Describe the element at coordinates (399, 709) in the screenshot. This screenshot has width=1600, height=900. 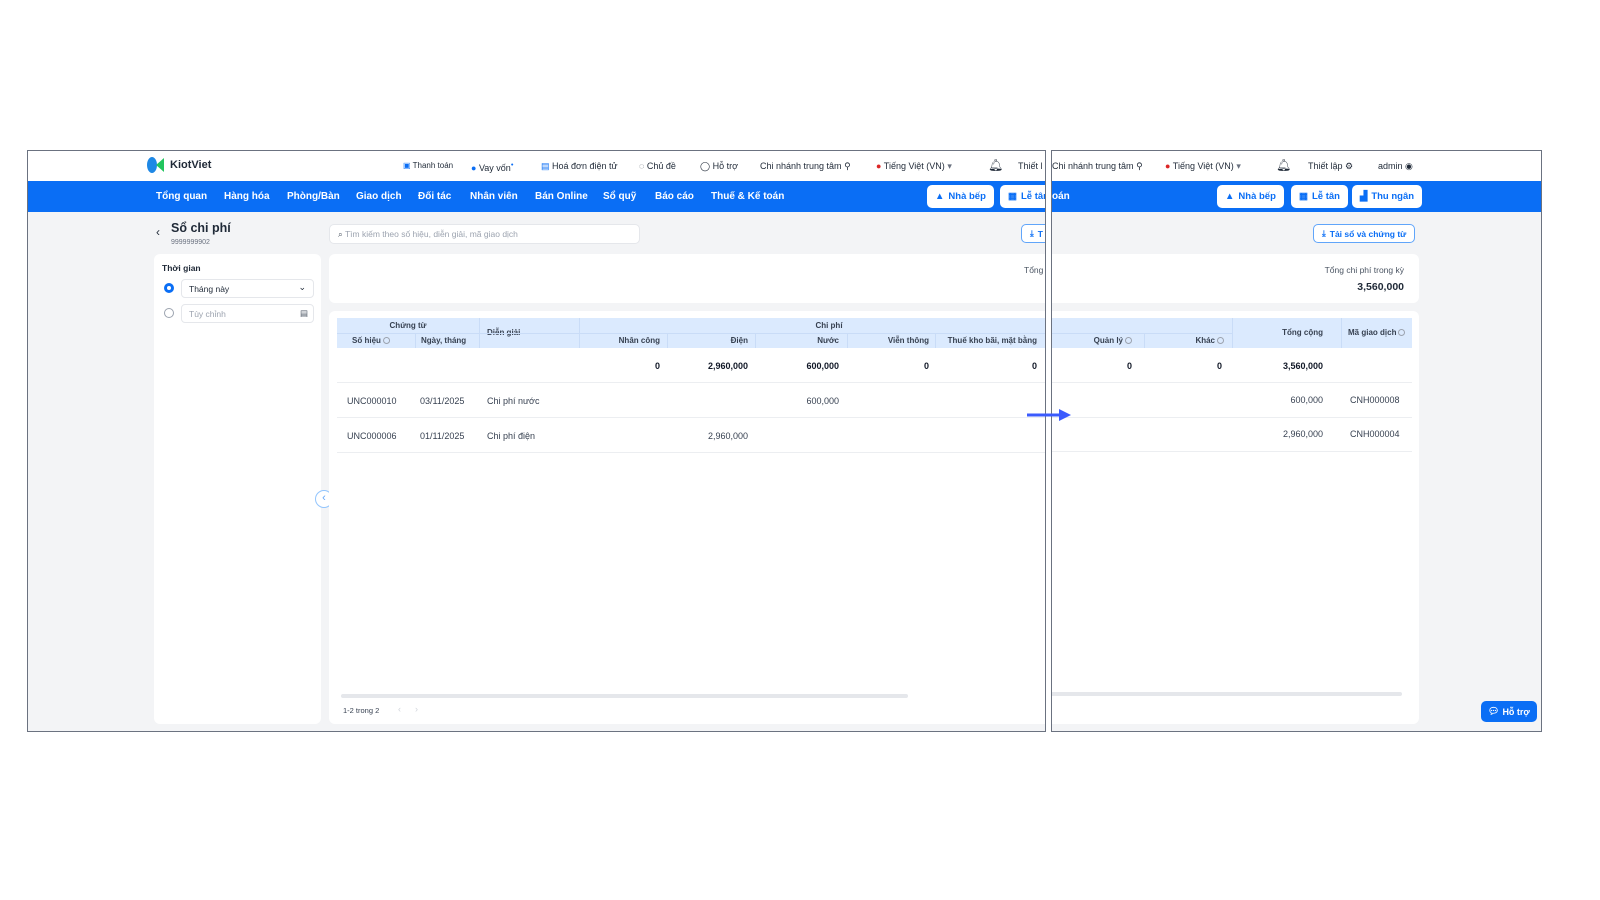
I see `prev-page-icon: ‹` at that location.